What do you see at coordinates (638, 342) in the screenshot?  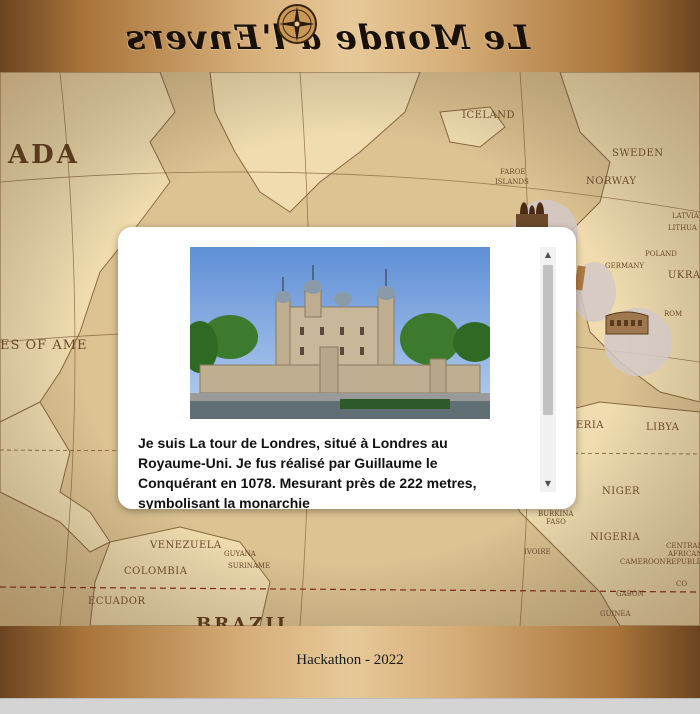 I see `landmark-colosseum-button` at bounding box center [638, 342].